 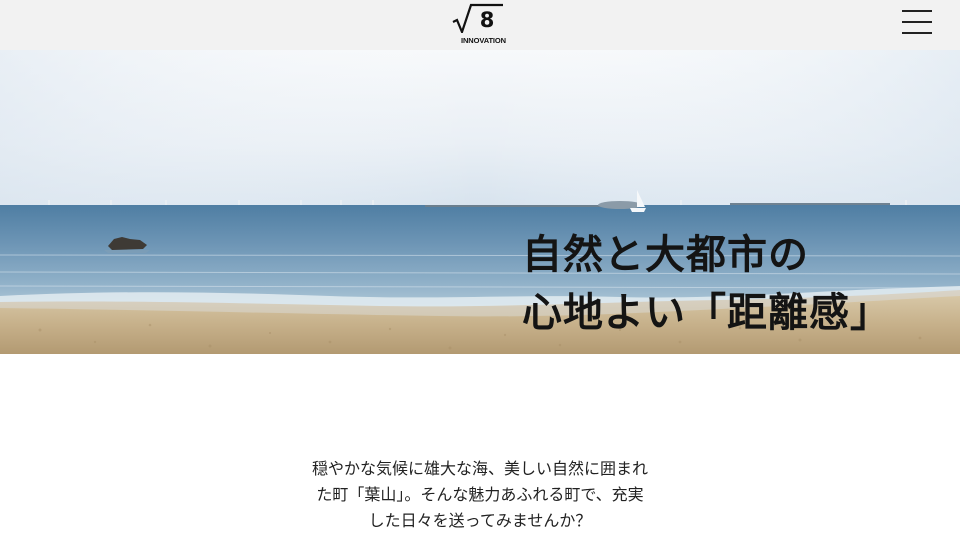 What do you see at coordinates (917, 22) in the screenshot?
I see `menu-button` at bounding box center [917, 22].